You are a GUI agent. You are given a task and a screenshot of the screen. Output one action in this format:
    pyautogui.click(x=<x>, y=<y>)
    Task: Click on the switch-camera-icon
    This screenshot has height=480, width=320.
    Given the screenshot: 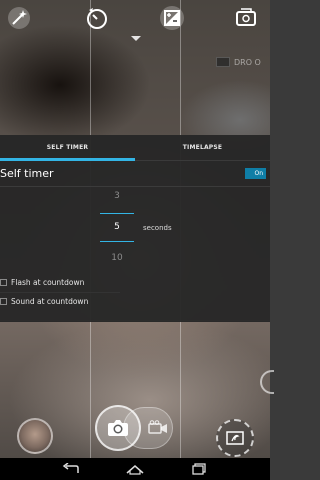 What is the action you would take?
    pyautogui.click(x=246, y=18)
    